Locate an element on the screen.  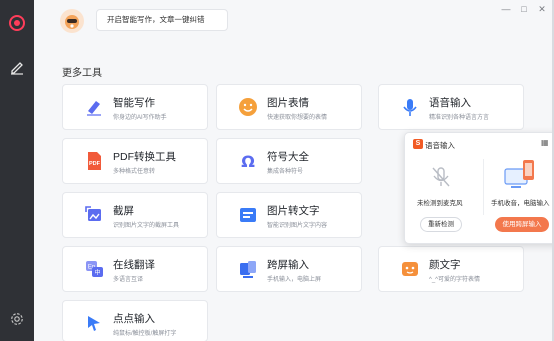
tool-subtitle: 手机输入，电脑上屏 is located at coordinates (294, 280).